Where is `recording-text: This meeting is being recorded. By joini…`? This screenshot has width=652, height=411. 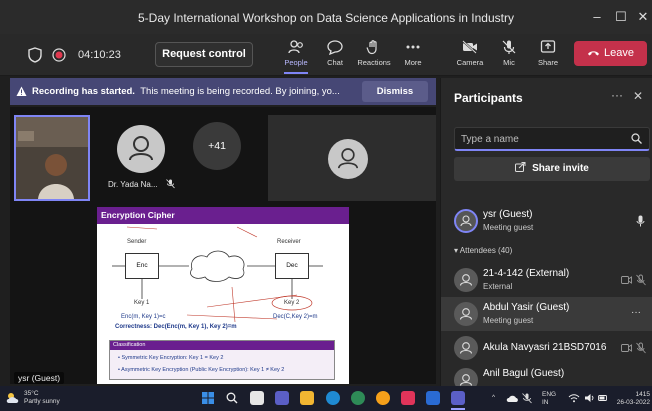
recording-text: This meeting is being recorded. By joini… is located at coordinates (240, 91).